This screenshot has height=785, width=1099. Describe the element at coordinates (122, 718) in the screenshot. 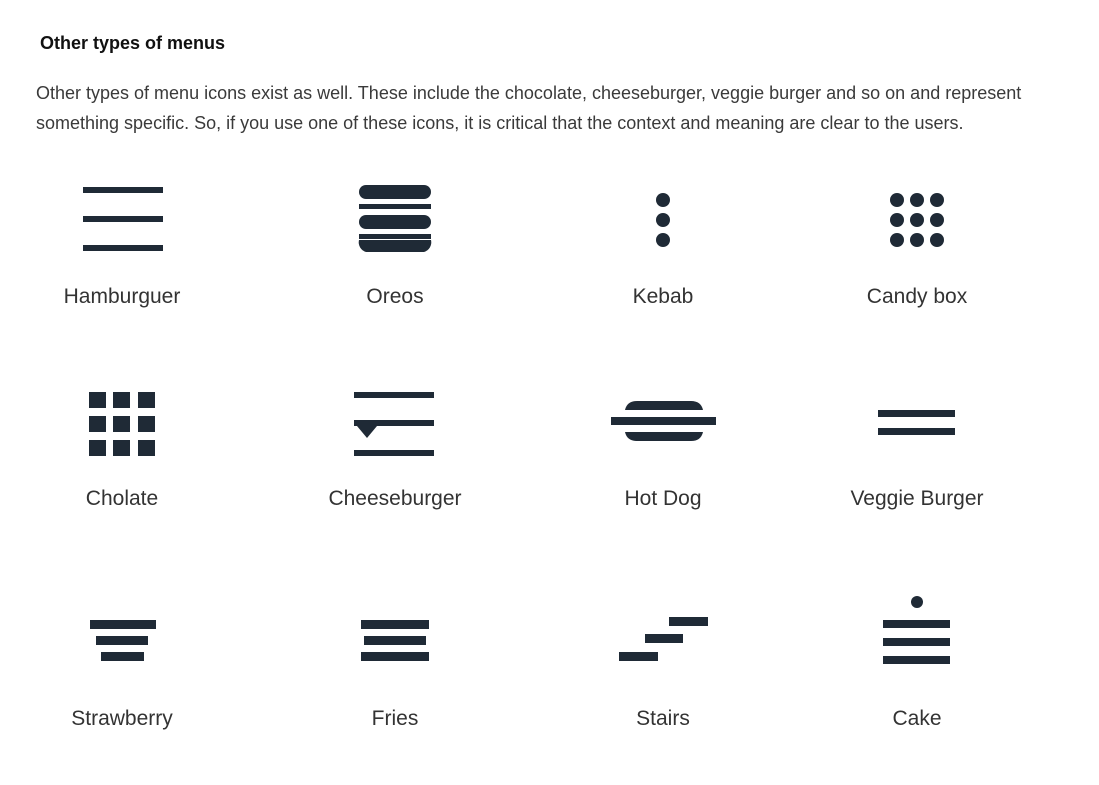

I see `menu-label: Strawberry` at that location.